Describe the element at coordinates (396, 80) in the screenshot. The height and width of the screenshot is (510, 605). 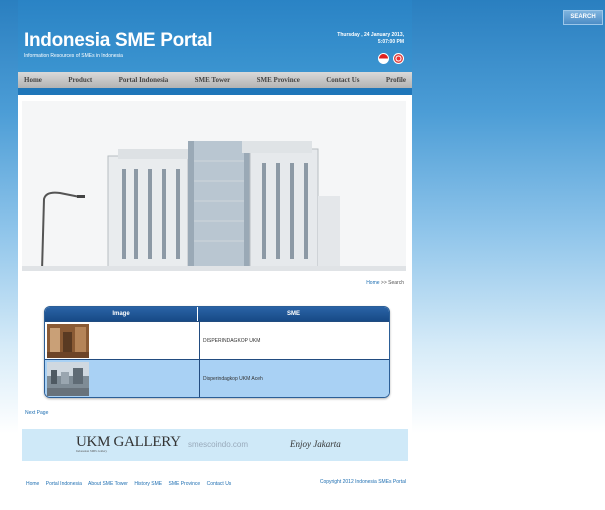
I see `nav-item-profile: Profile` at that location.